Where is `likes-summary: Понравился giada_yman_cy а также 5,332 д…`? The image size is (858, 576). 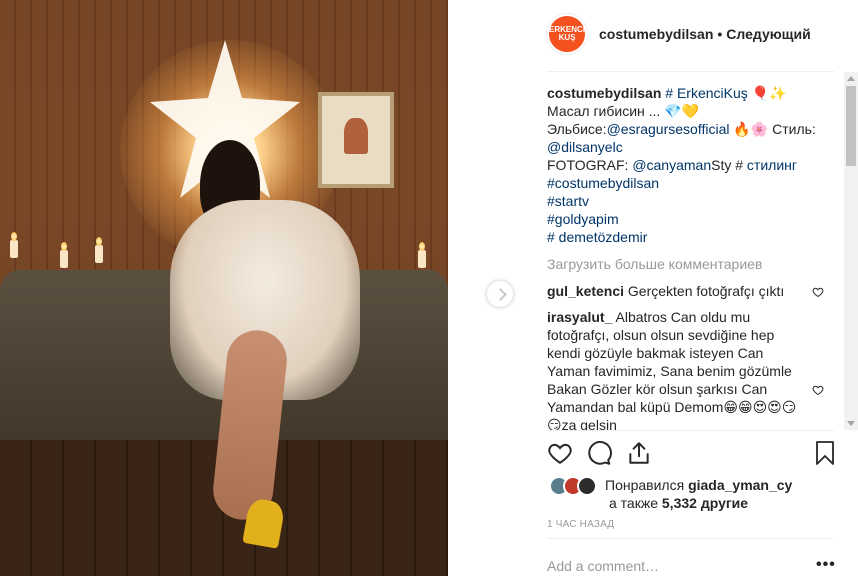
likes-summary: Понравился giada_yman_cy а также 5,332 д… is located at coordinates (694, 494).